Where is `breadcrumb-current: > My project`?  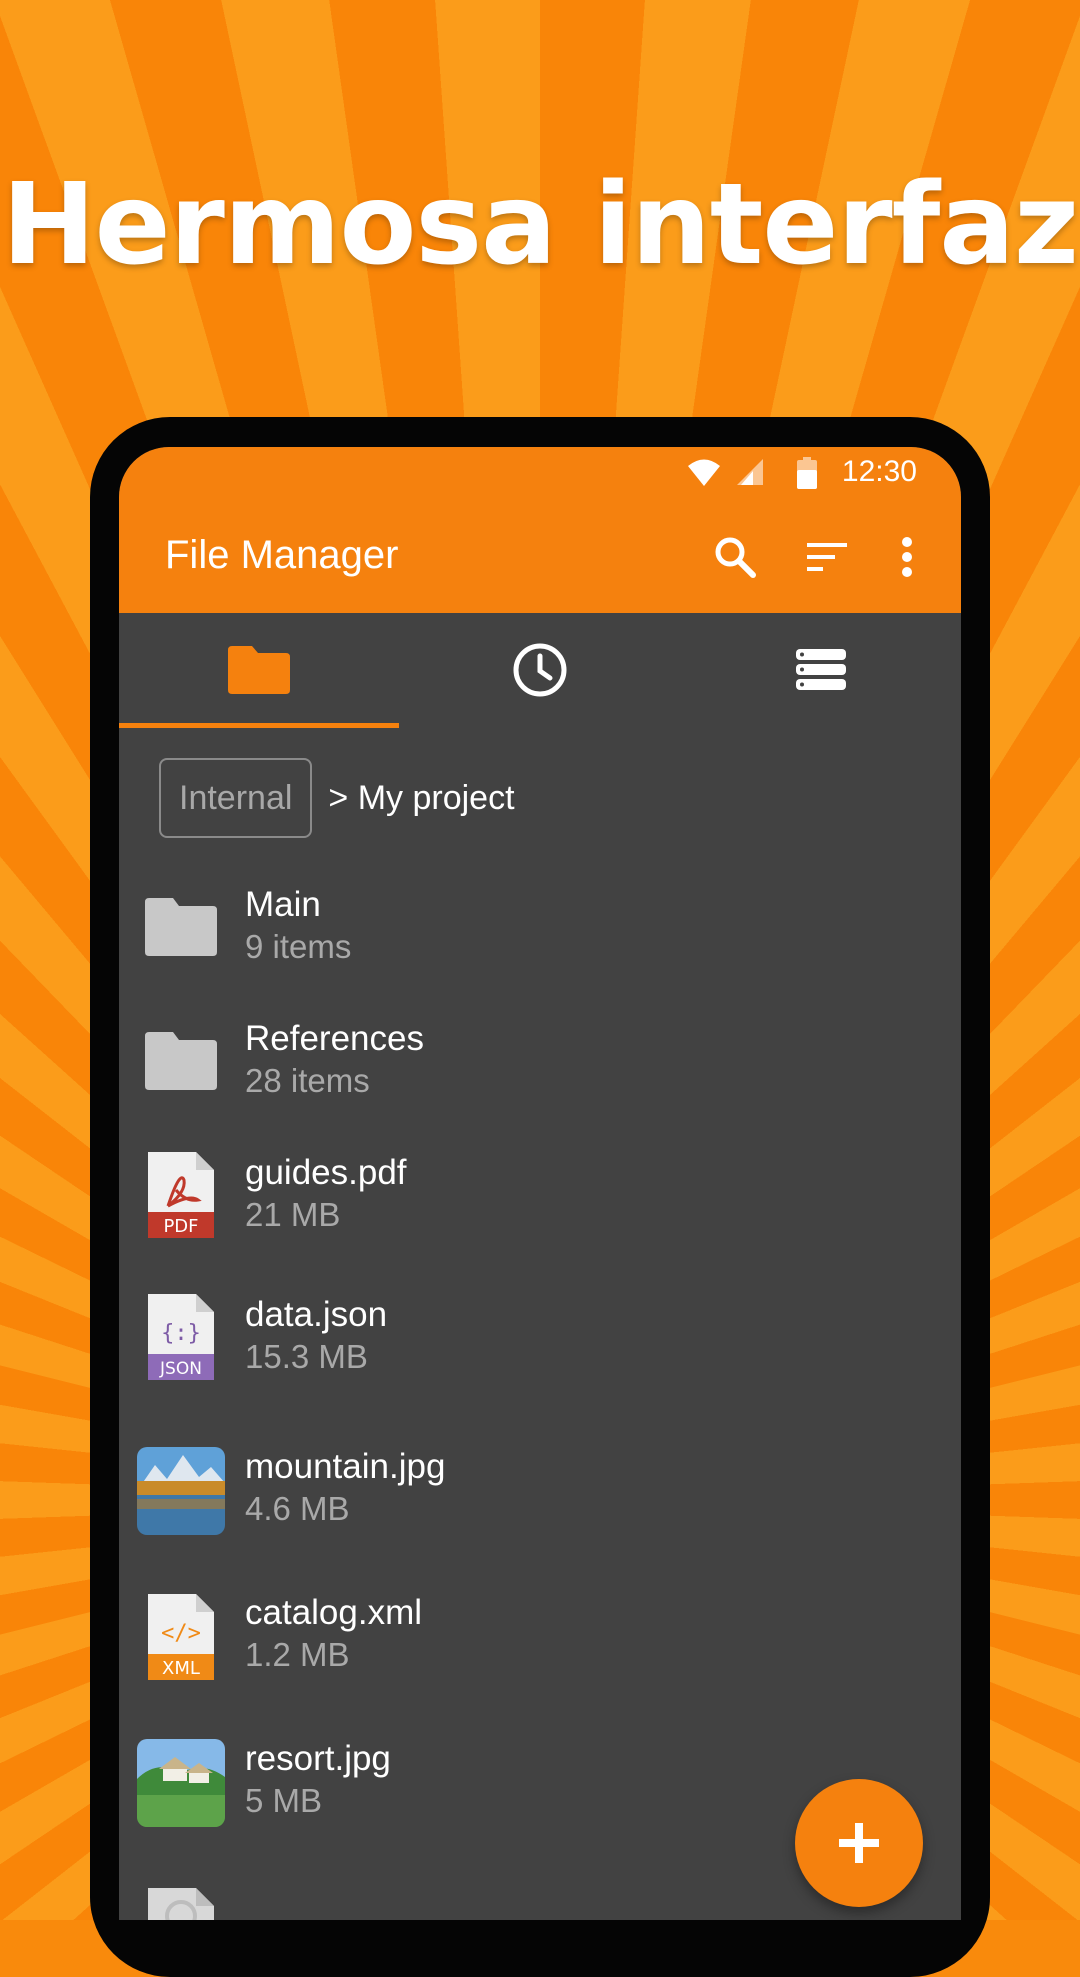
breadcrumb-current: > My project is located at coordinates (421, 798).